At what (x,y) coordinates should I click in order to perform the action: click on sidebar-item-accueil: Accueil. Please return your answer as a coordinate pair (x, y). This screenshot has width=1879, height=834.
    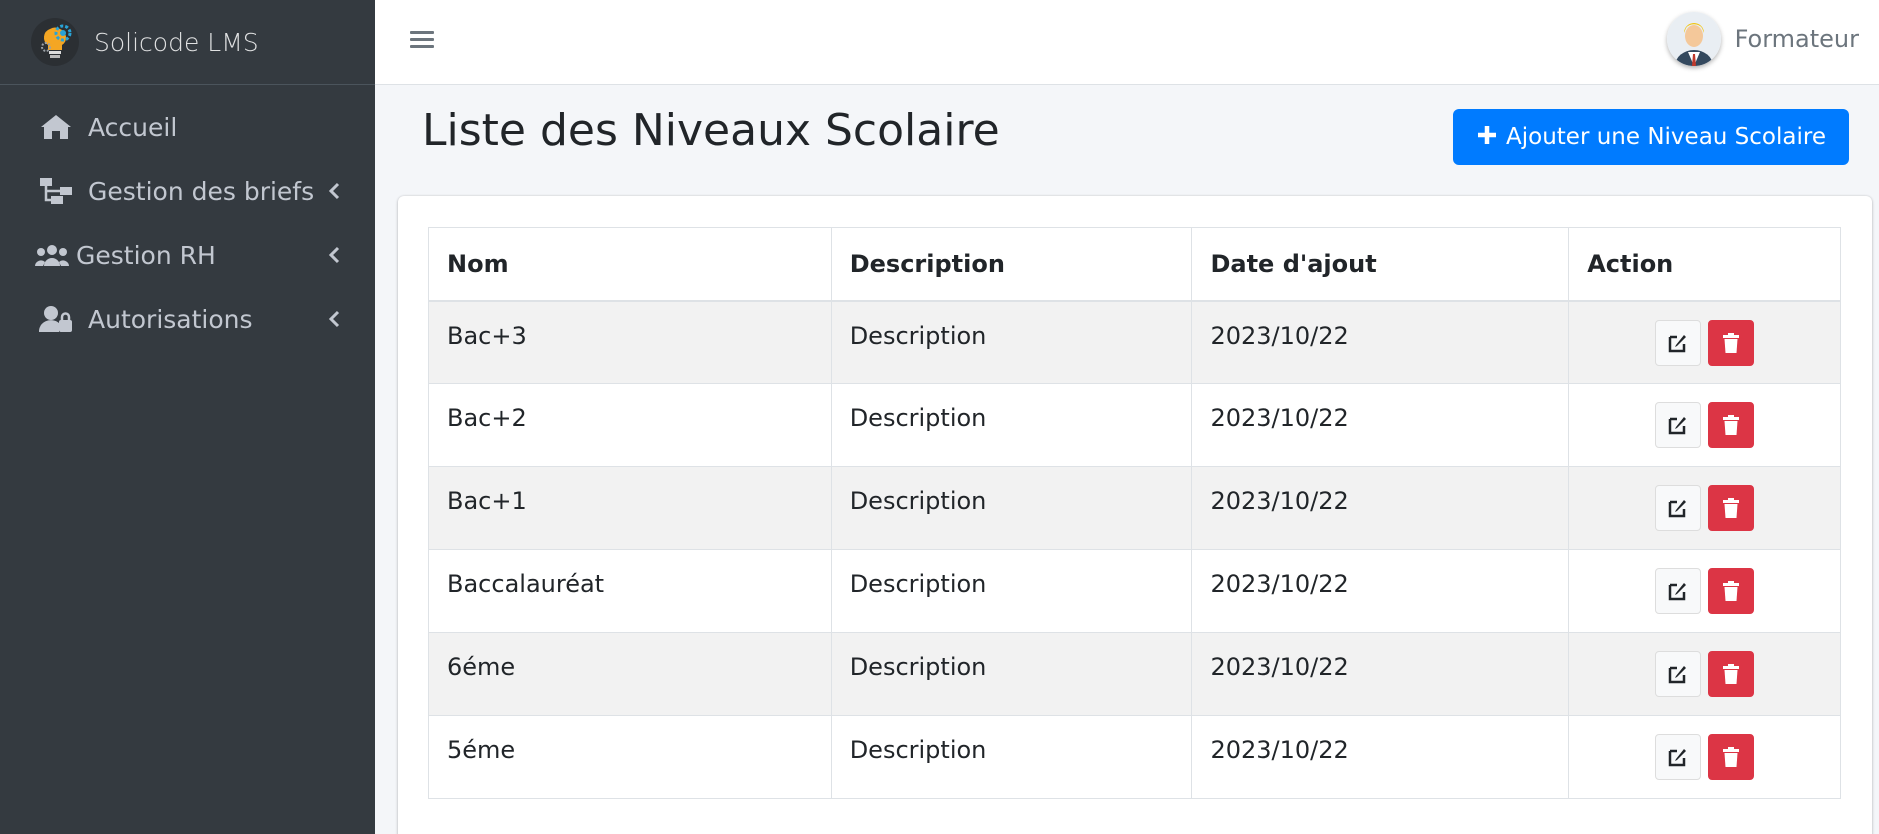
    Looking at the image, I should click on (187, 127).